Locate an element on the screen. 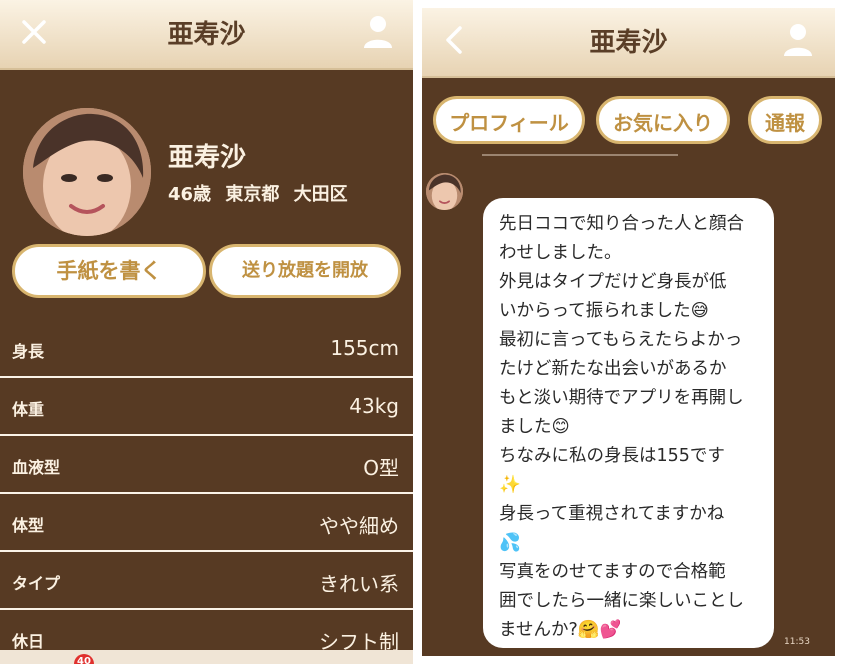 The width and height of the screenshot is (842, 664). message-timestamp: 11:53 is located at coordinates (797, 642).